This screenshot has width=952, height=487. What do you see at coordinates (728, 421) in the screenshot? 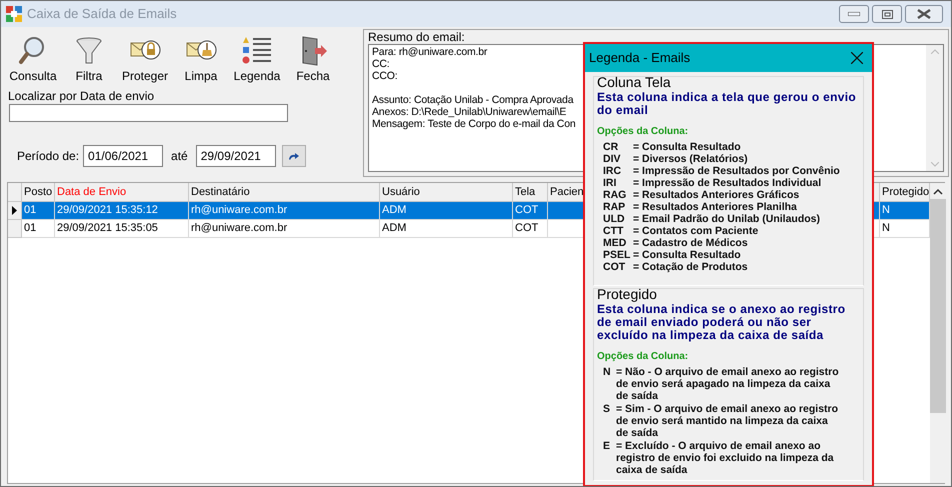
I see `option-description: = Sim - O arquivo de email anexo ao registro de envio será mantido na limpeza da caixa de saída` at bounding box center [728, 421].